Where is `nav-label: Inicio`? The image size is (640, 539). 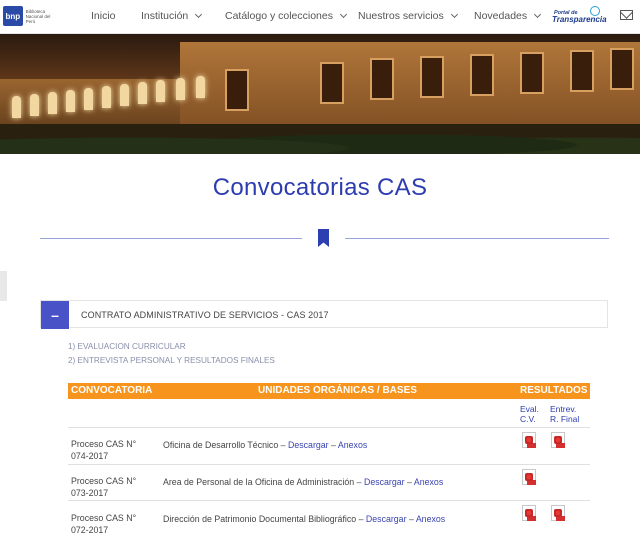 nav-label: Inicio is located at coordinates (103, 16).